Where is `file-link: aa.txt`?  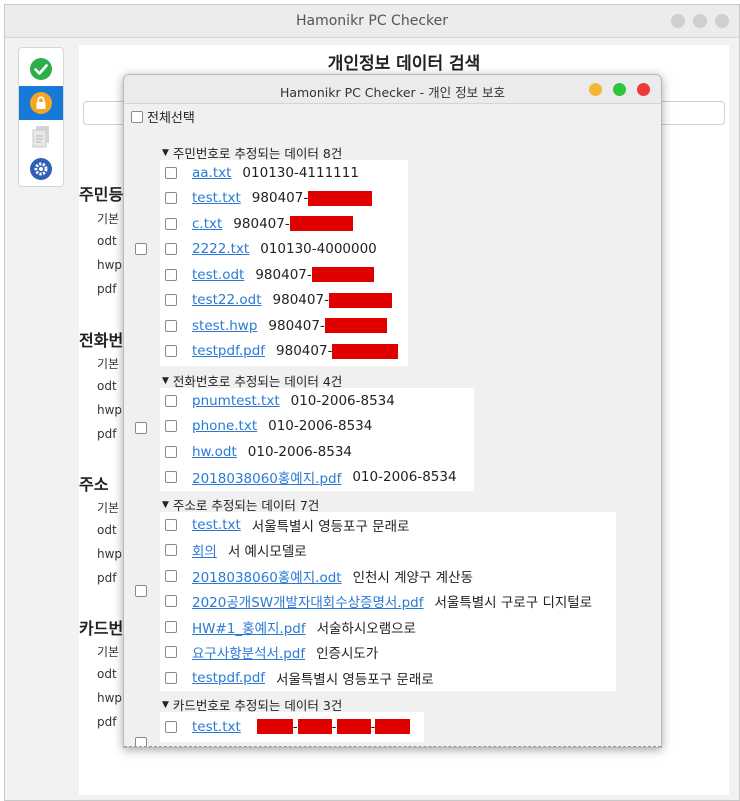 file-link: aa.txt is located at coordinates (211, 173).